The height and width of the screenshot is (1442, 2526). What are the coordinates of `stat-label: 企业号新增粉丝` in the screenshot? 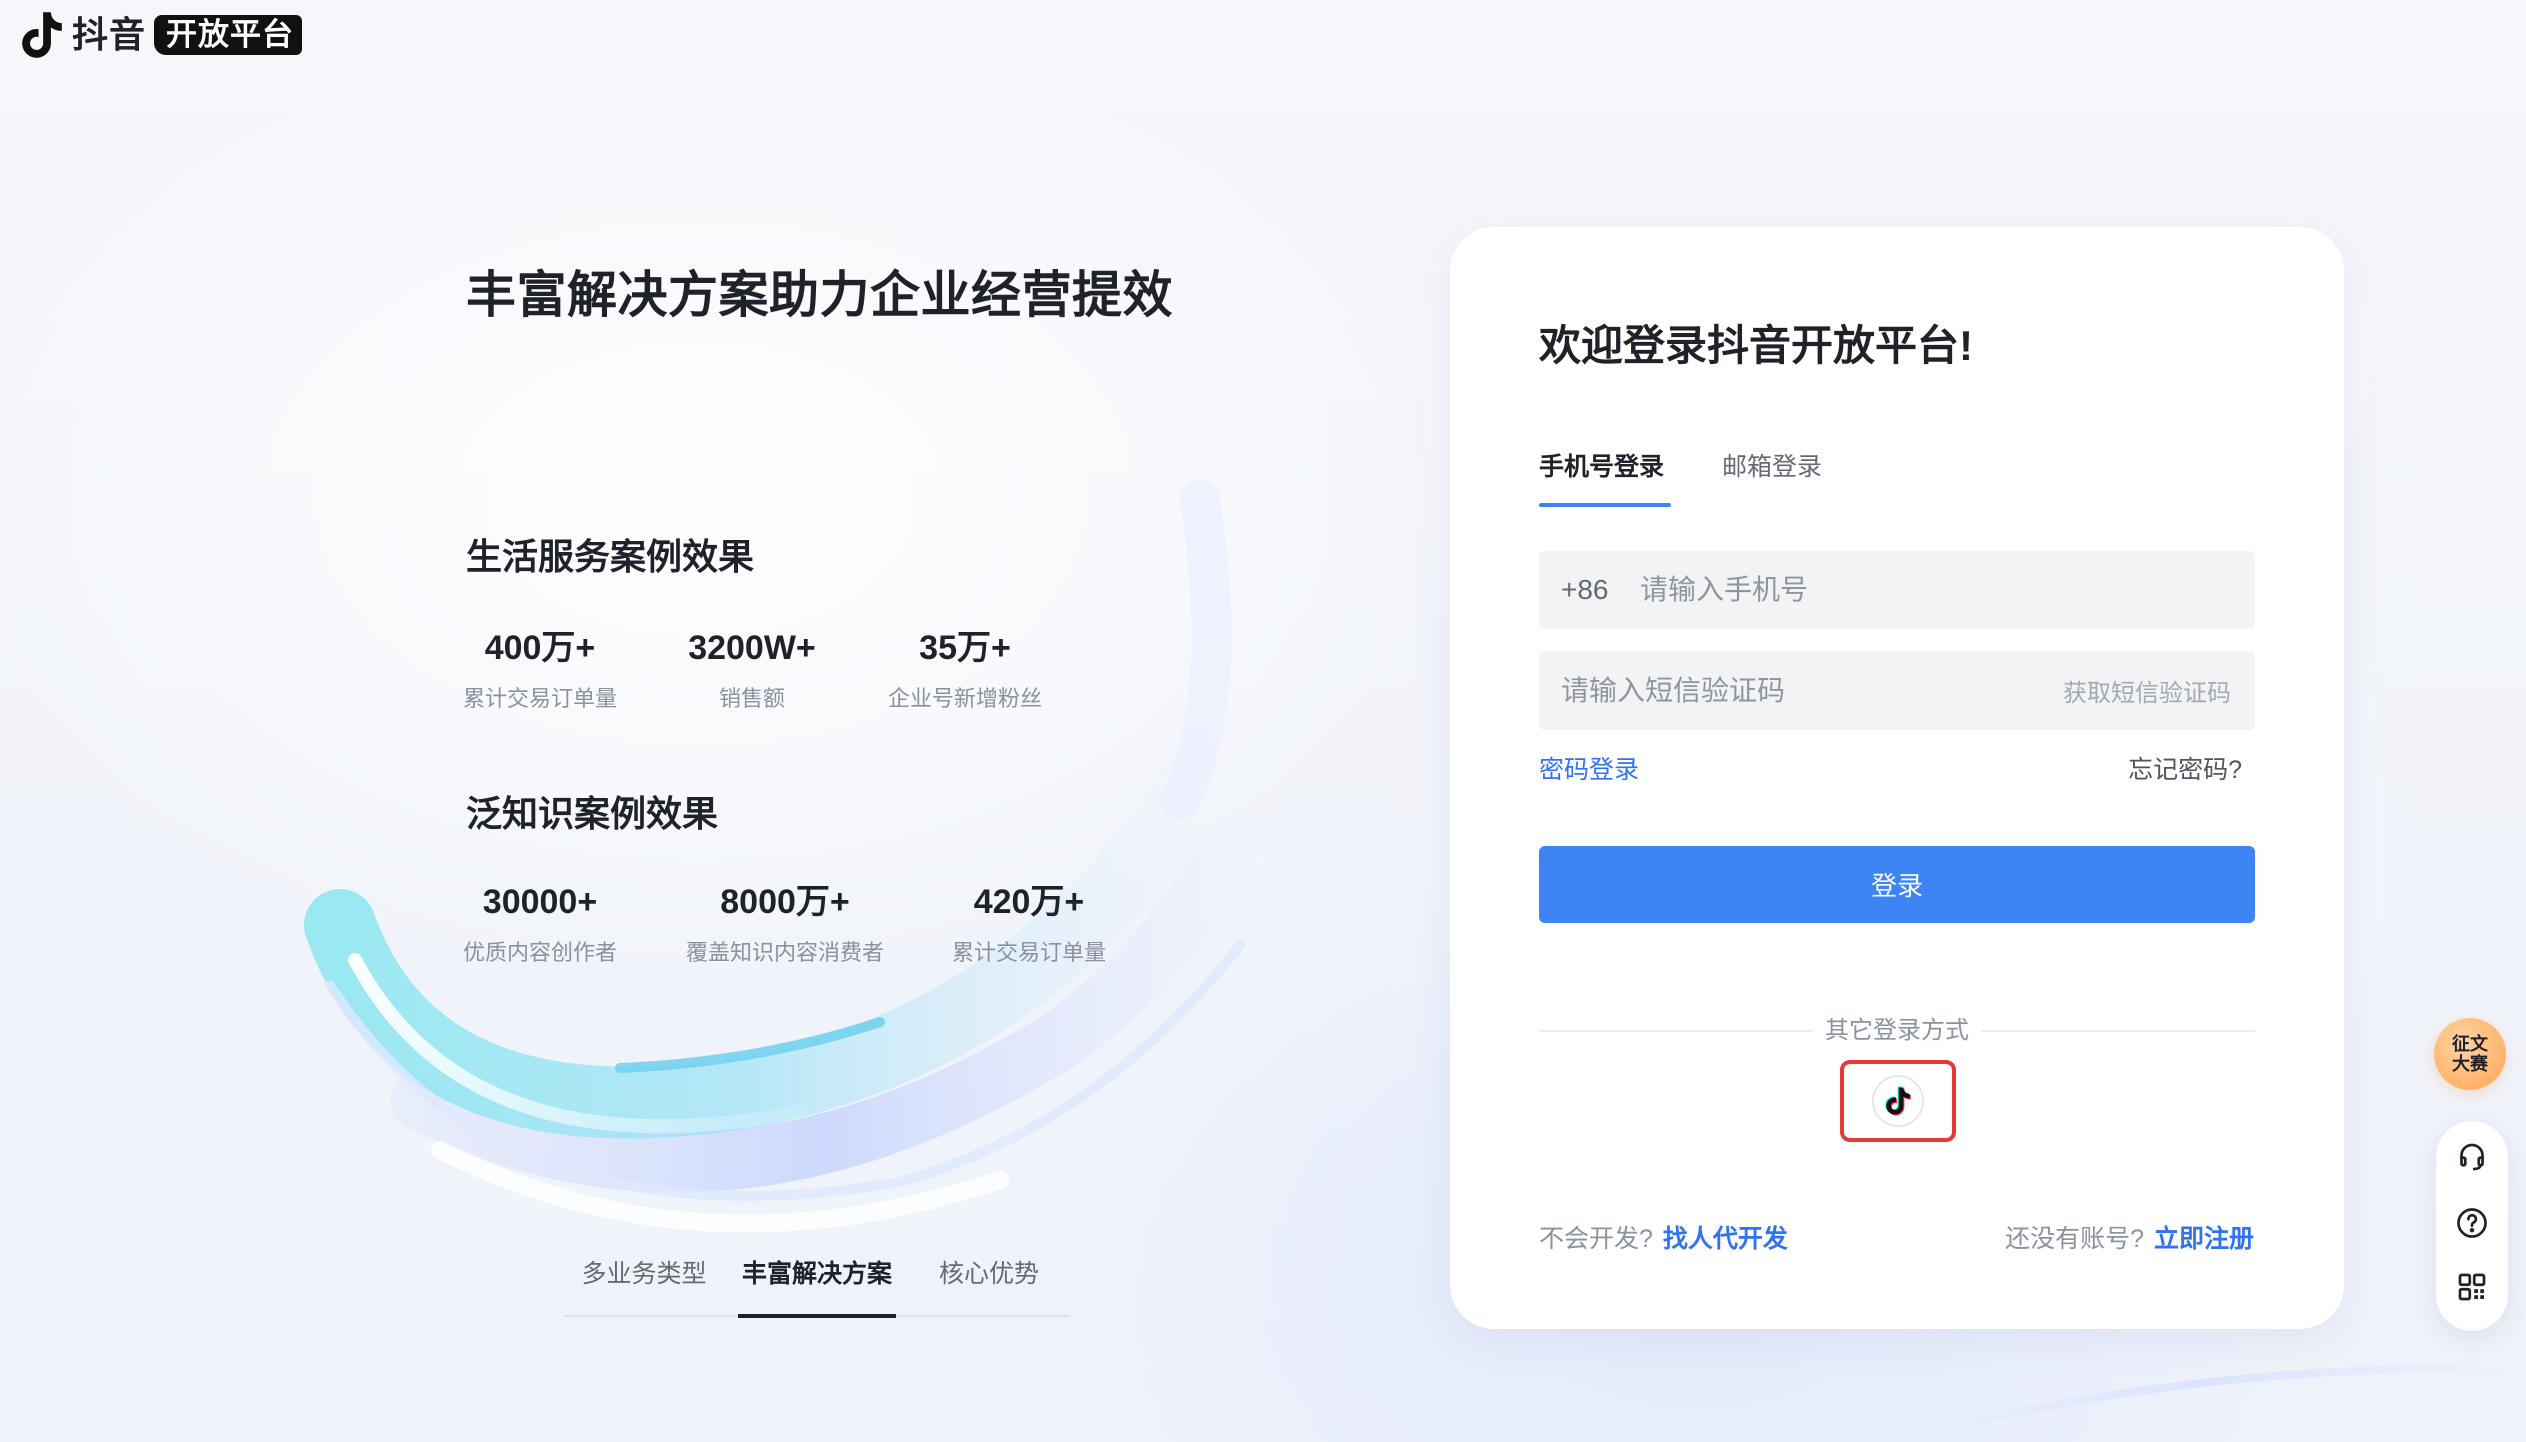 It's located at (964, 698).